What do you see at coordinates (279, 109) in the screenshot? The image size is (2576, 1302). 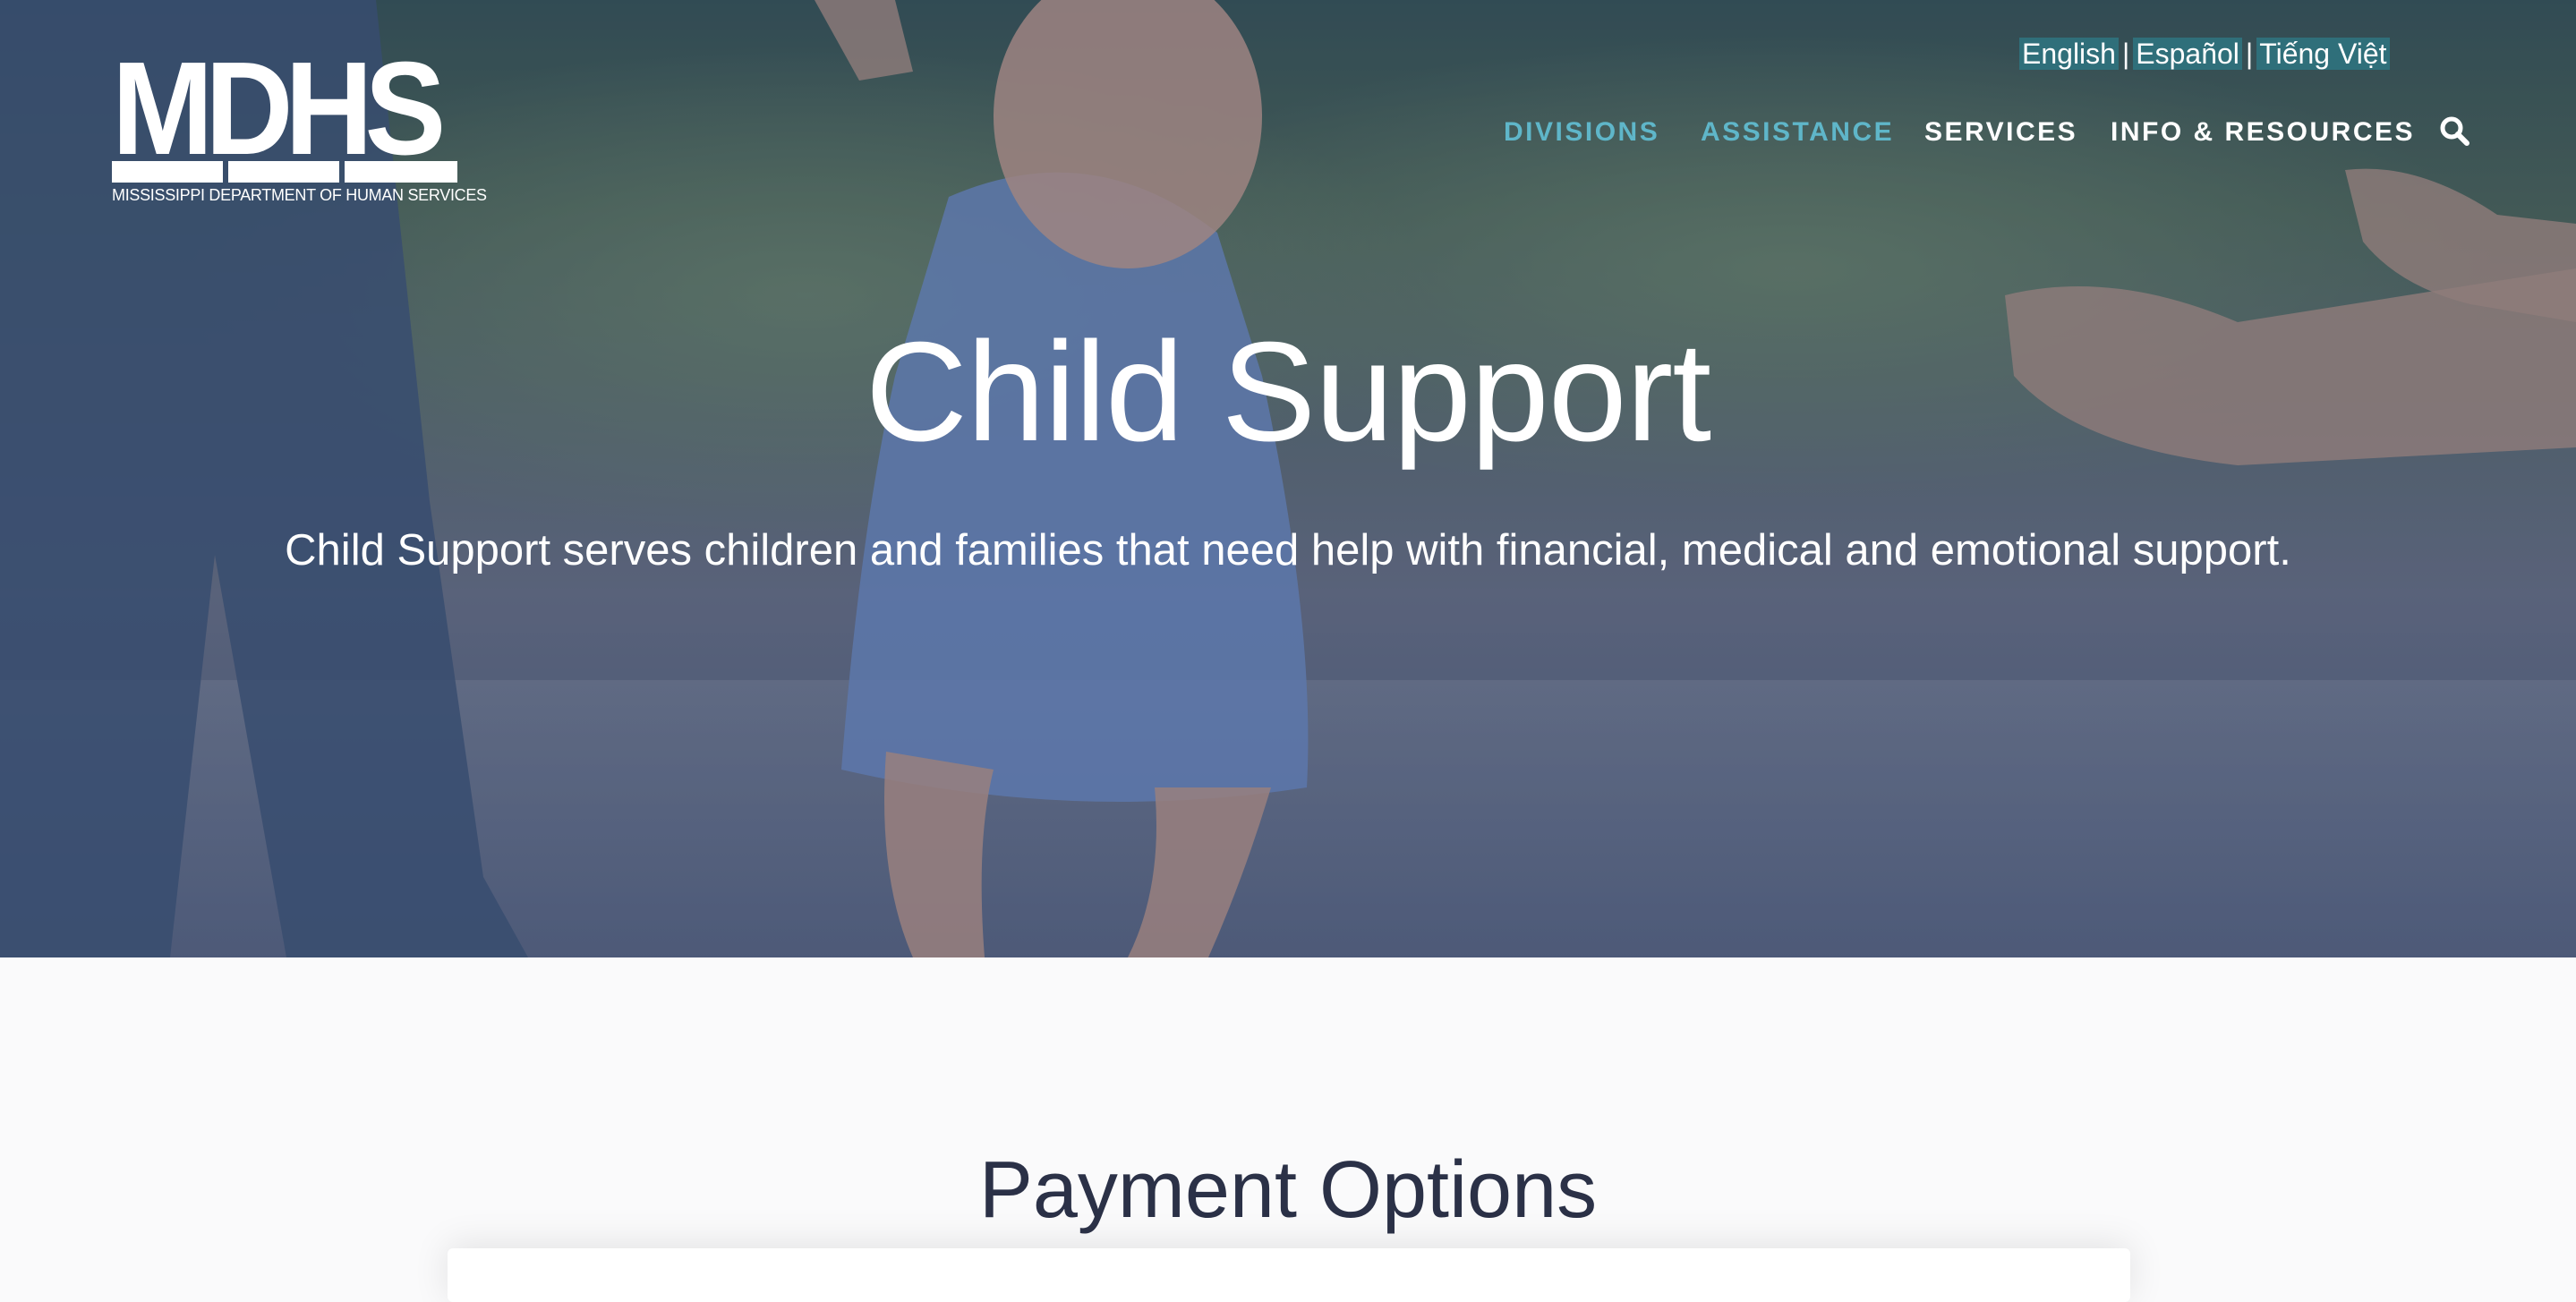 I see `logo-wordmark: MDHS` at bounding box center [279, 109].